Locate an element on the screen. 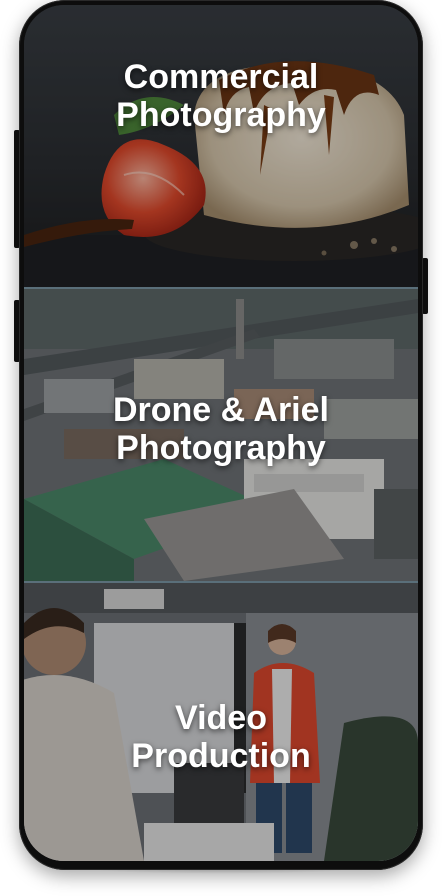 The width and height of the screenshot is (442, 896). service-title: Commercial Photography is located at coordinates (221, 96).